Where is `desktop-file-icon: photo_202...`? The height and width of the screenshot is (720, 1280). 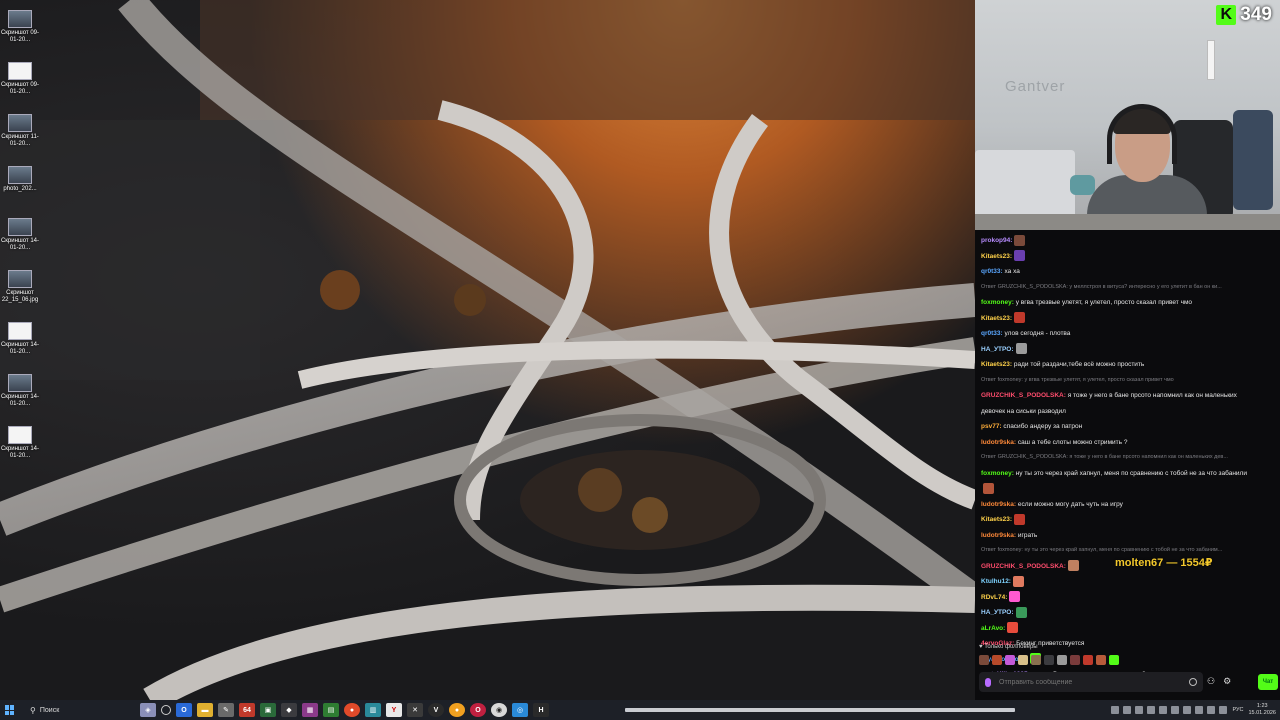
desktop-file-icon: photo_202... is located at coordinates (20, 187).